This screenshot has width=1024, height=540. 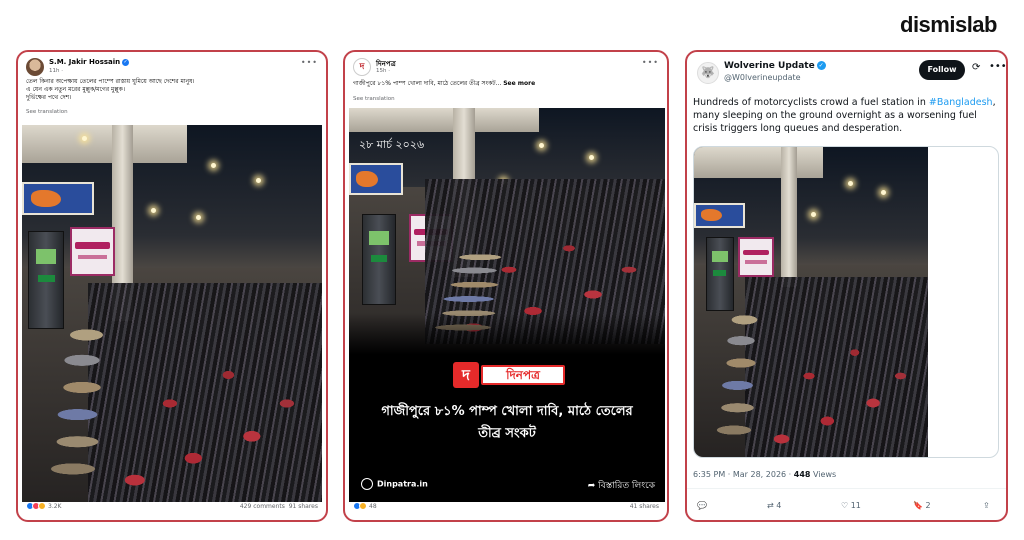 I want to click on shares-count: 41 shares, so click(x=644, y=506).